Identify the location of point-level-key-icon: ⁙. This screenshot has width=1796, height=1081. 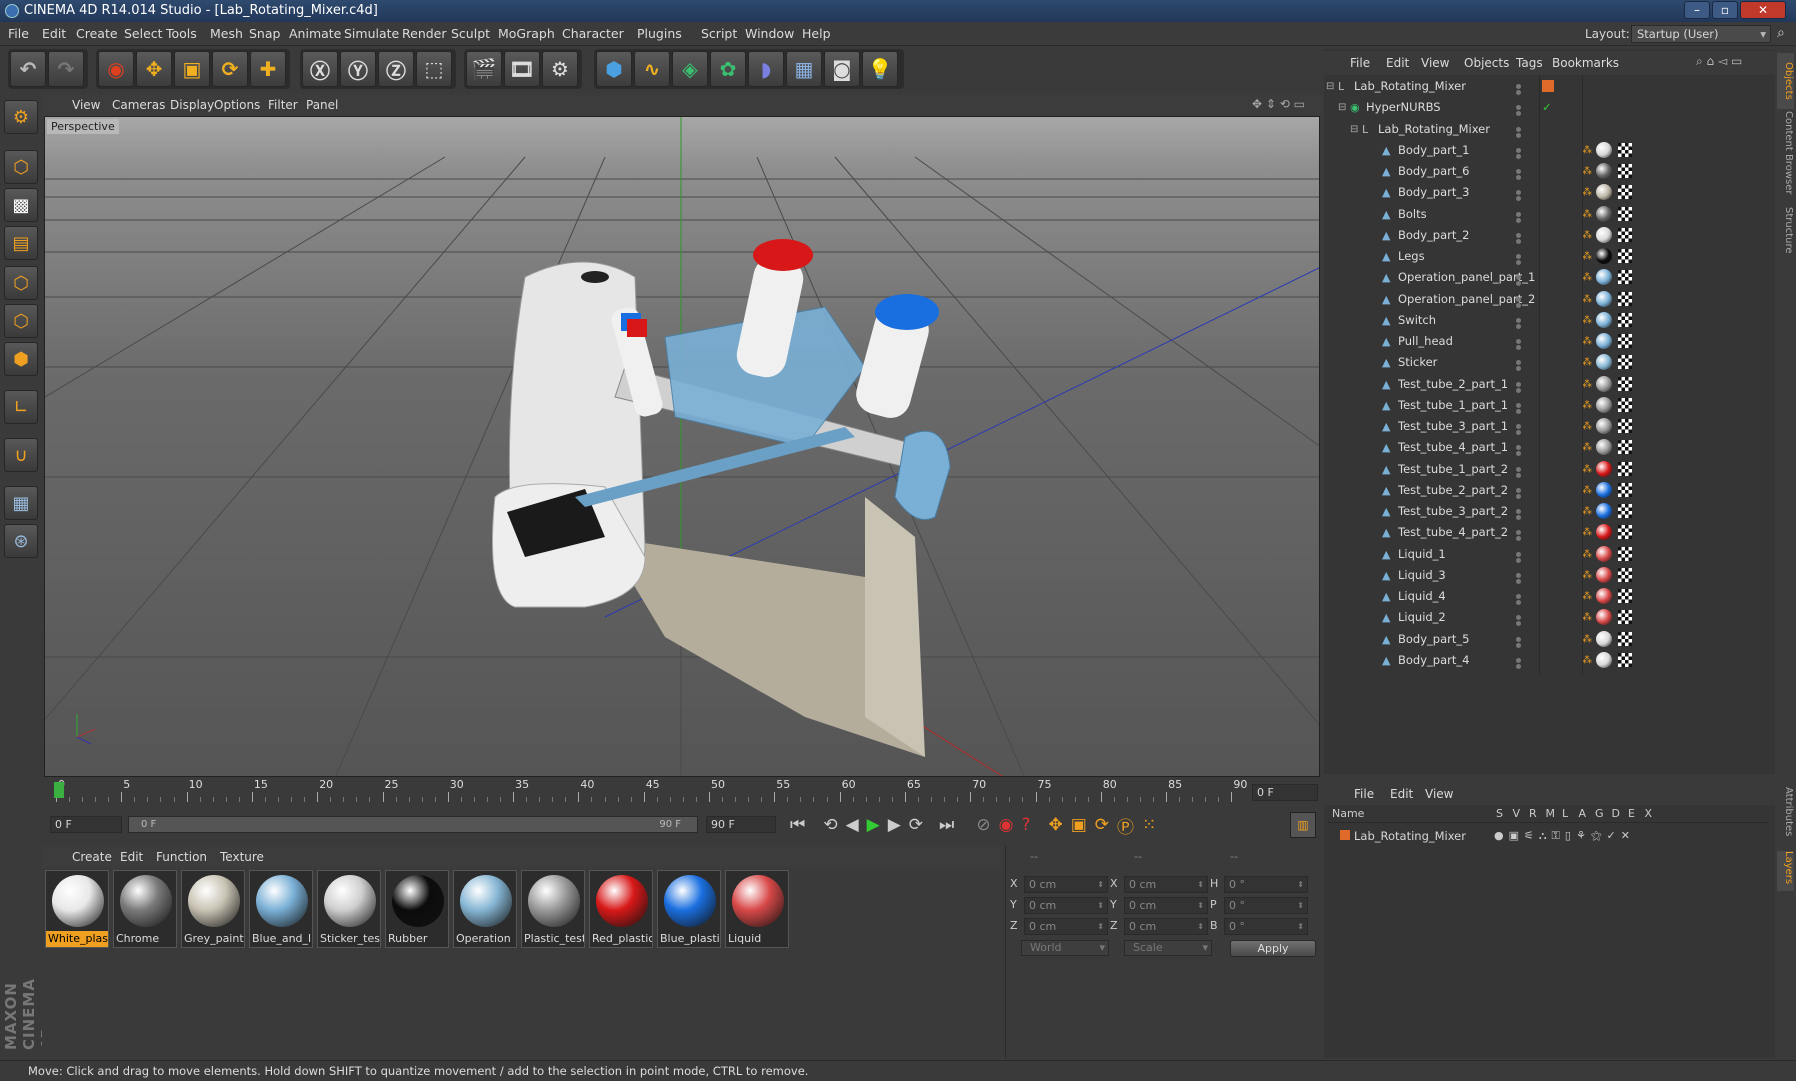
(1149, 825).